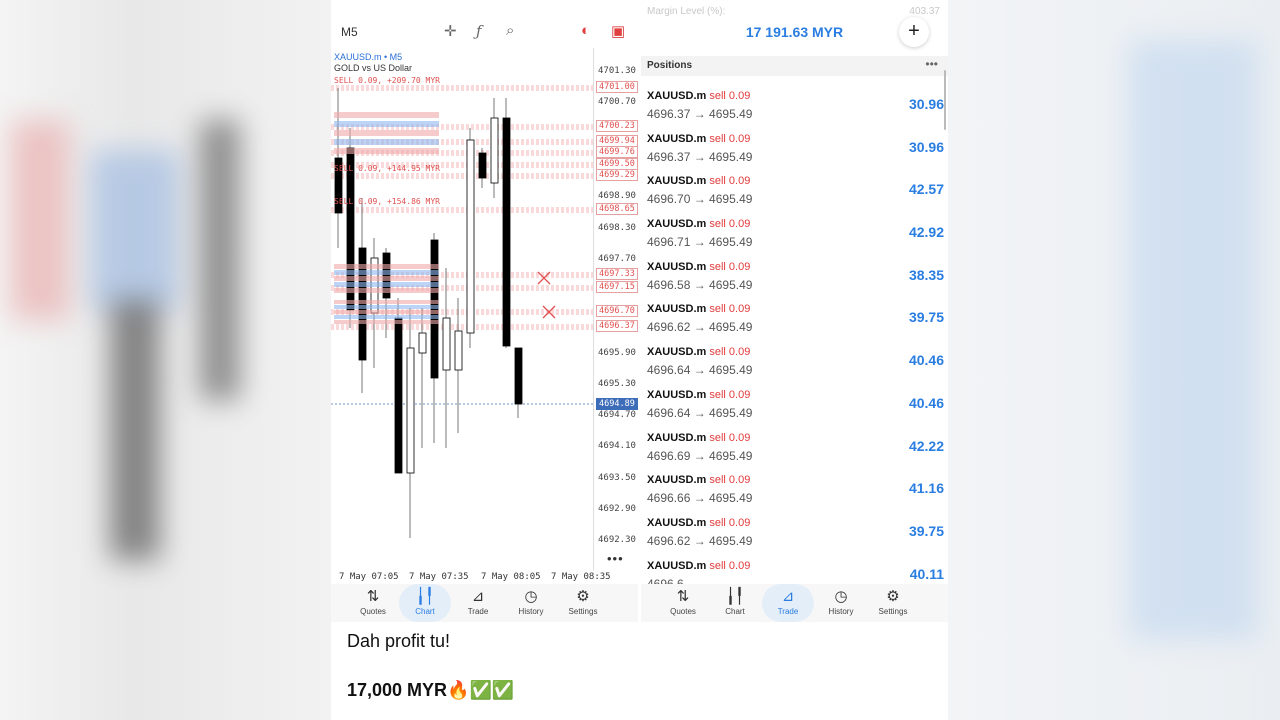 This screenshot has width=1280, height=720. Describe the element at coordinates (794, 491) in the screenshot. I see `position-row: XAUUSD.m sell 0.09 4696.66 → 4695.49 41.16` at that location.